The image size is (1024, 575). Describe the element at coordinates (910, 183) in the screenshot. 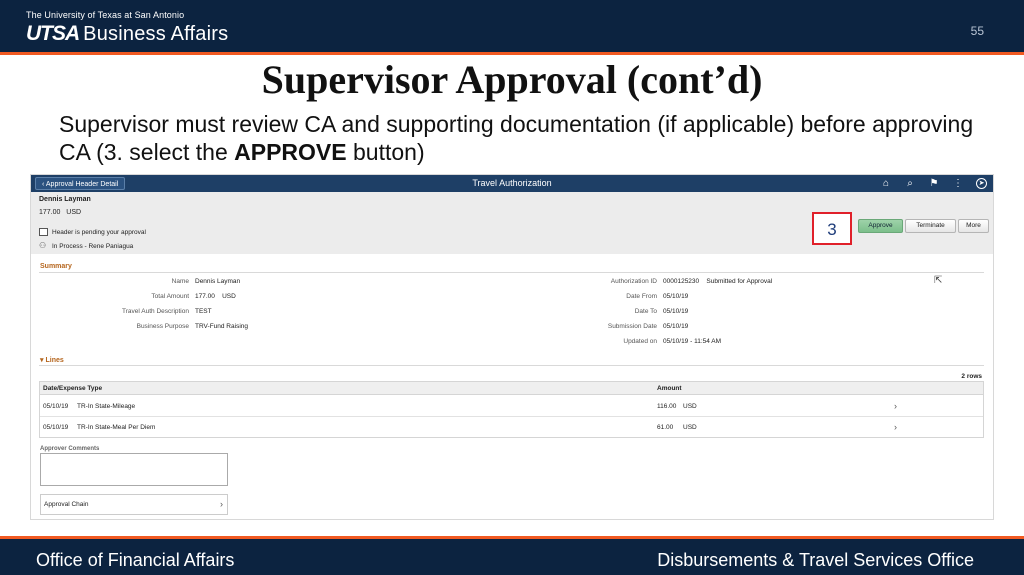

I see `search-icon: ⌕` at that location.